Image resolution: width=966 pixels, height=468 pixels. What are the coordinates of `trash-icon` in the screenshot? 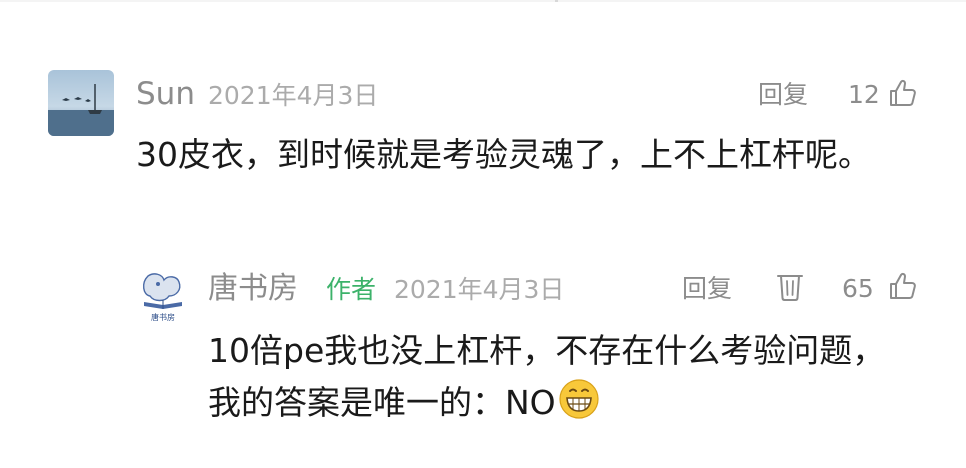 It's located at (790, 286).